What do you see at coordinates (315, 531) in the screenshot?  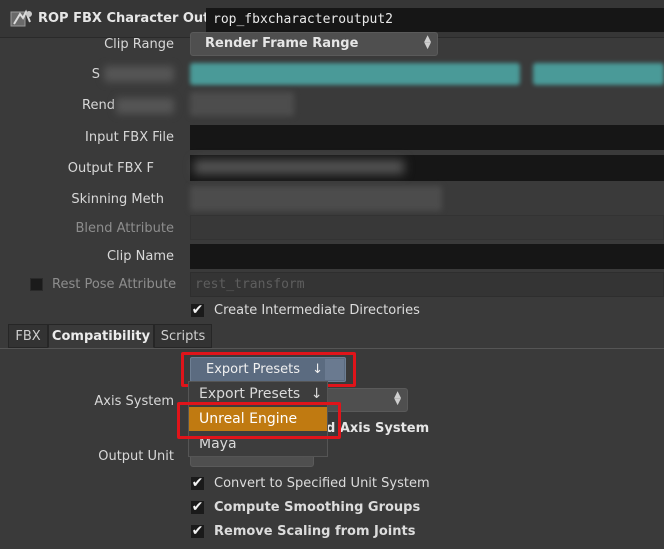 I see `remove-scaling-label: Remove Scaling from Joints` at bounding box center [315, 531].